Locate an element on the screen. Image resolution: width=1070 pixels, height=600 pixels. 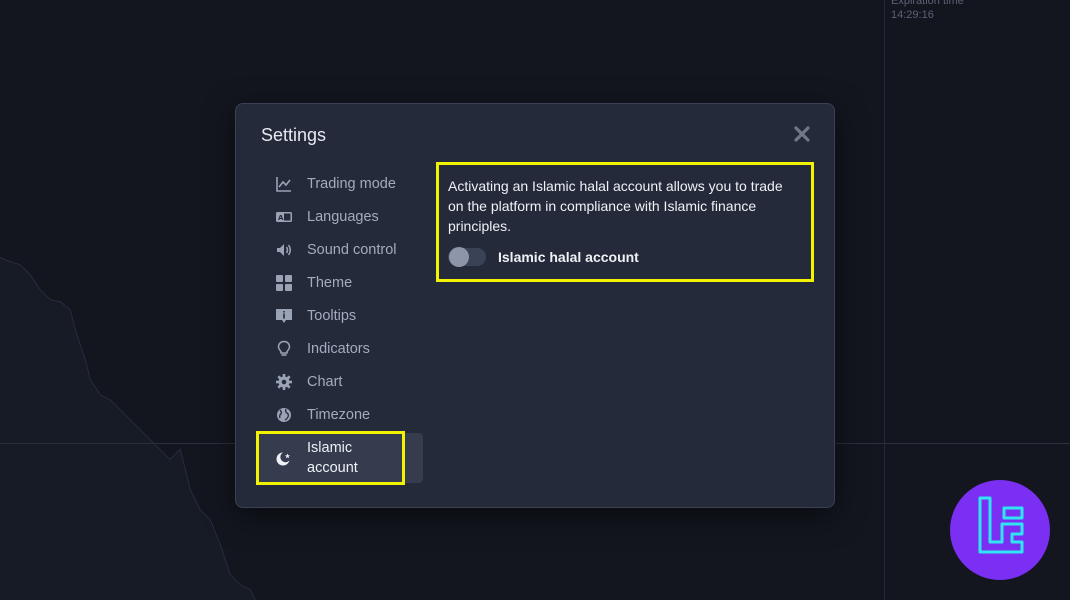
chart-line-icon is located at coordinates (284, 184).